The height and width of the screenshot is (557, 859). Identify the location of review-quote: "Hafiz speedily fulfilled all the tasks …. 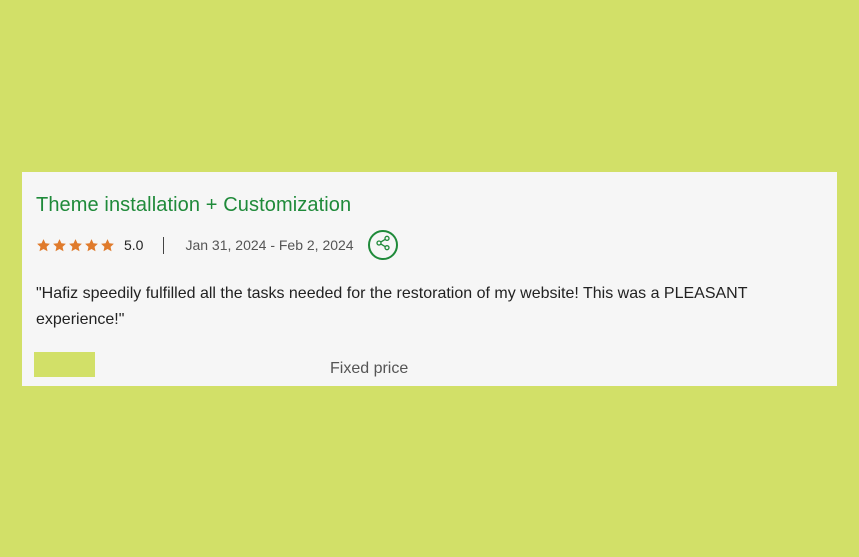
(392, 306).